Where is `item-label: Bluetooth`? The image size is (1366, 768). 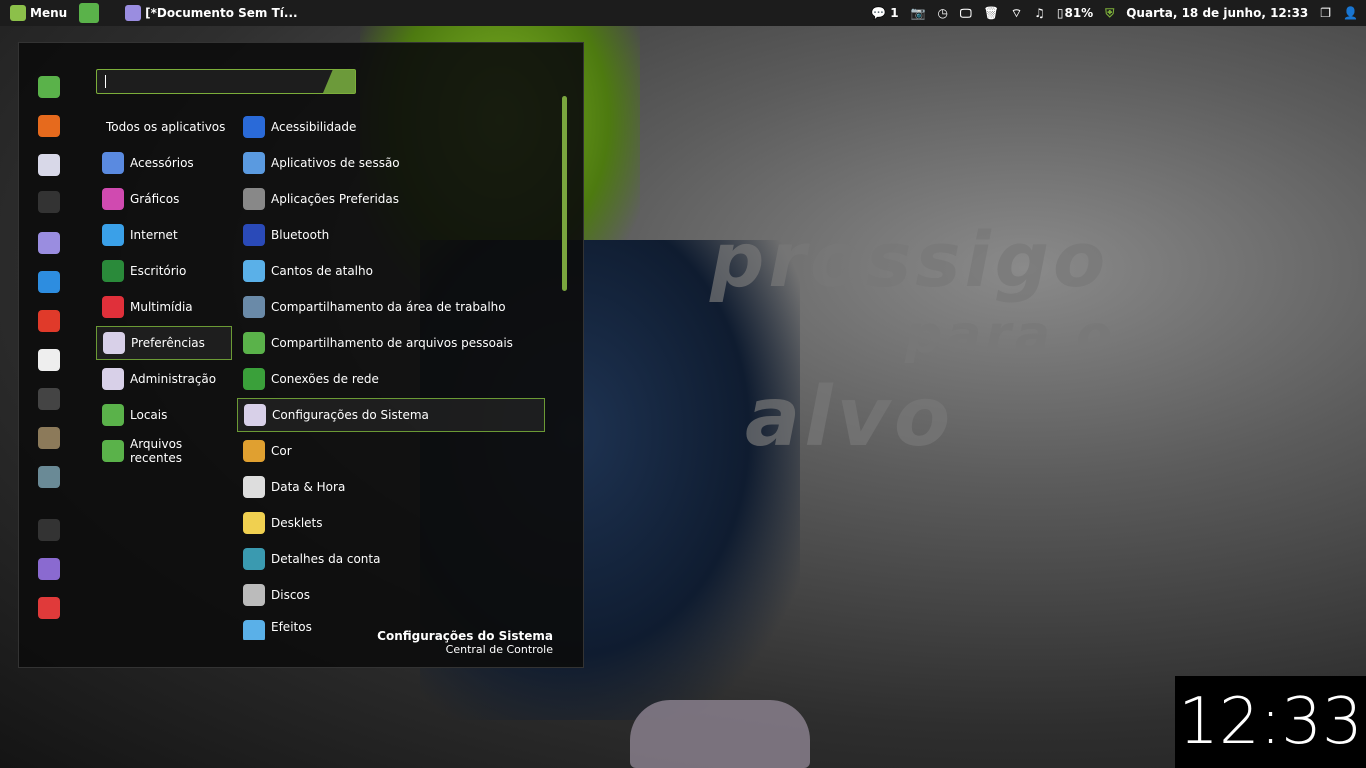
item-label: Bluetooth is located at coordinates (300, 235).